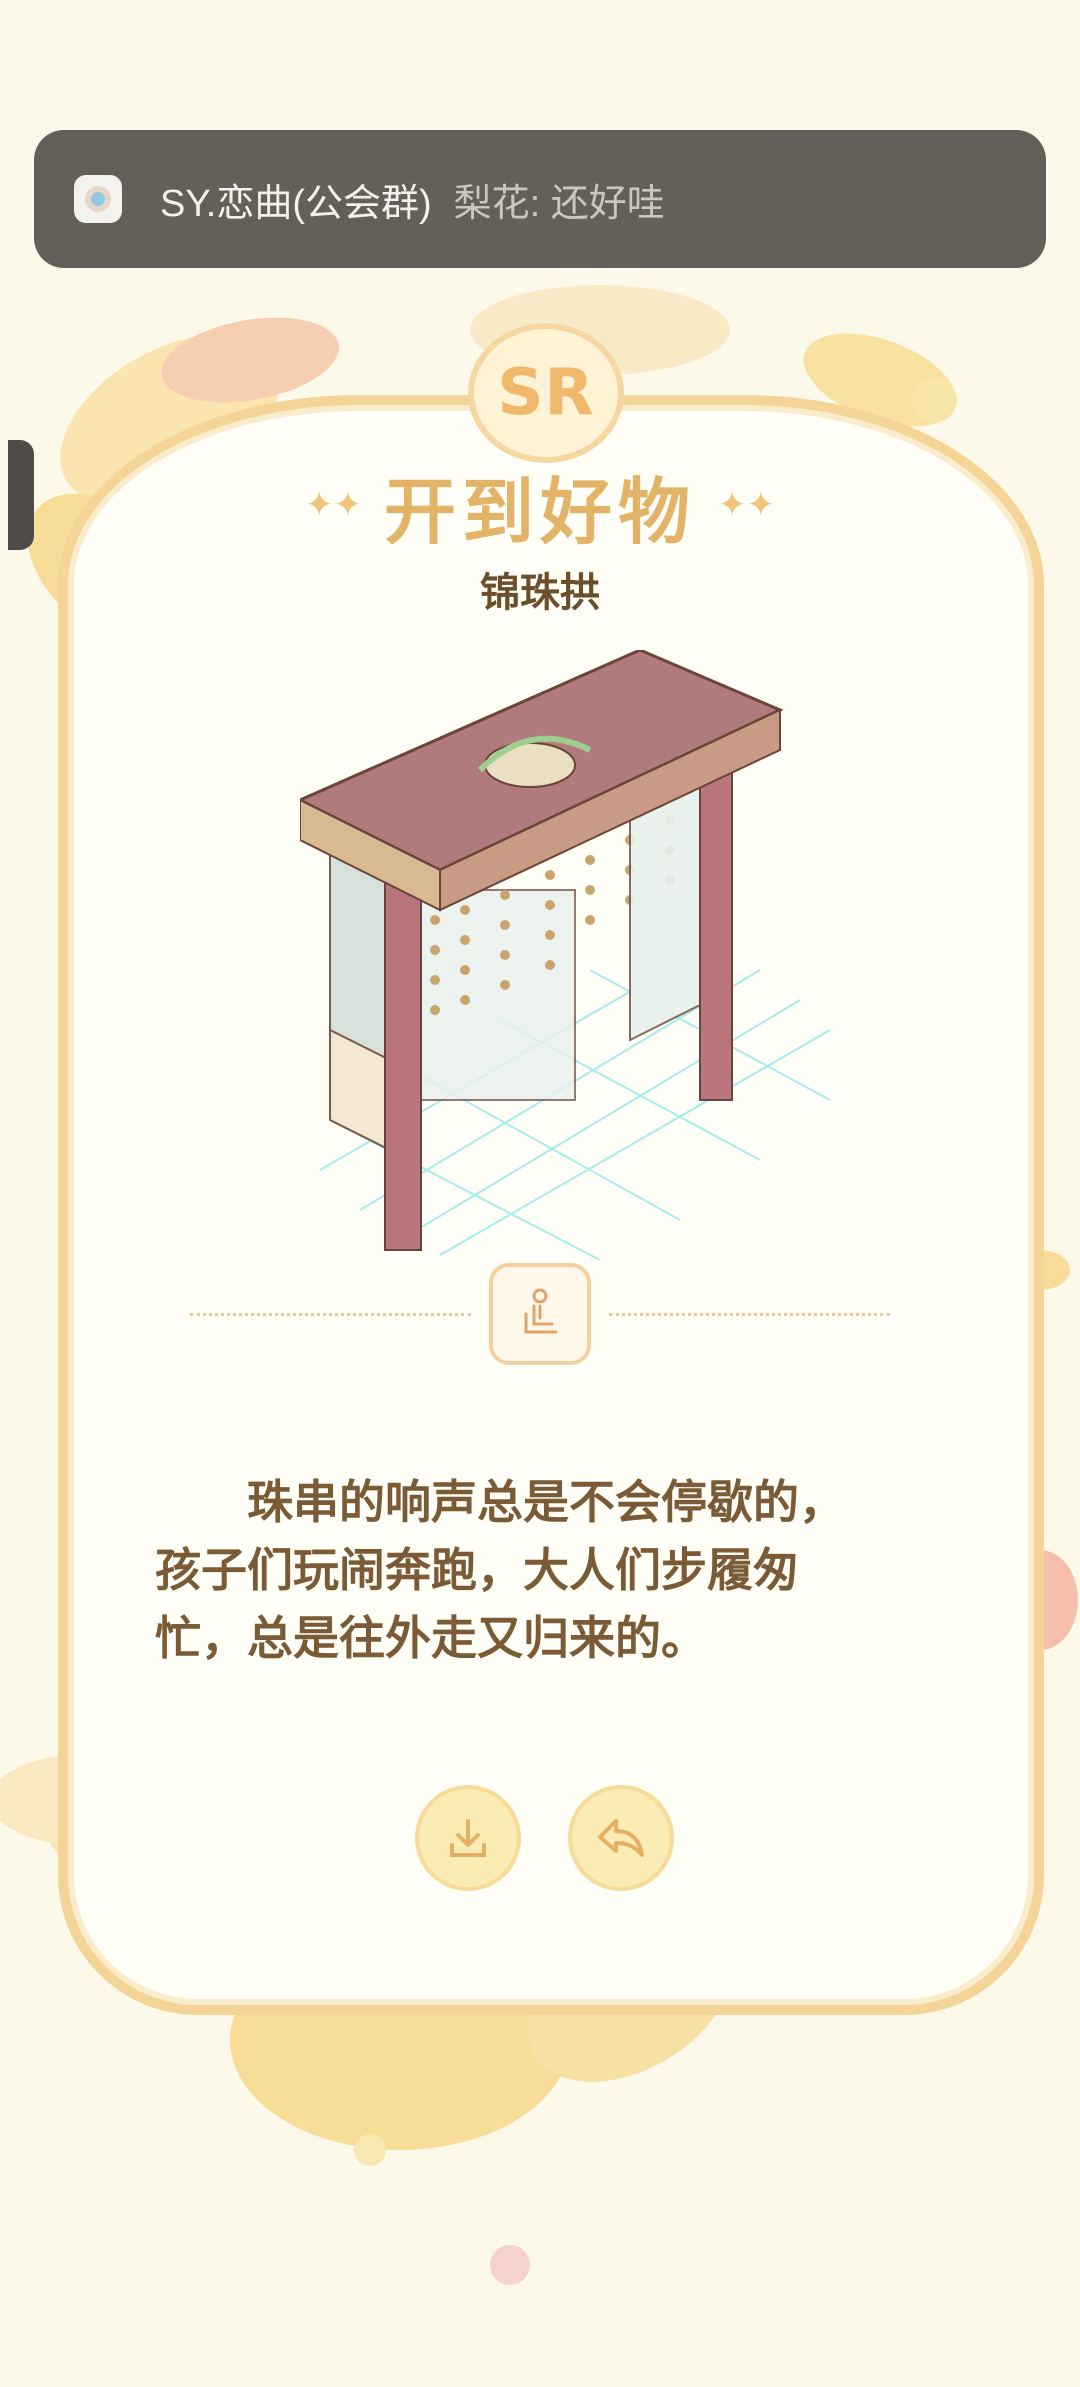  Describe the element at coordinates (540, 593) in the screenshot. I see `item-name: 锦珠拱` at that location.